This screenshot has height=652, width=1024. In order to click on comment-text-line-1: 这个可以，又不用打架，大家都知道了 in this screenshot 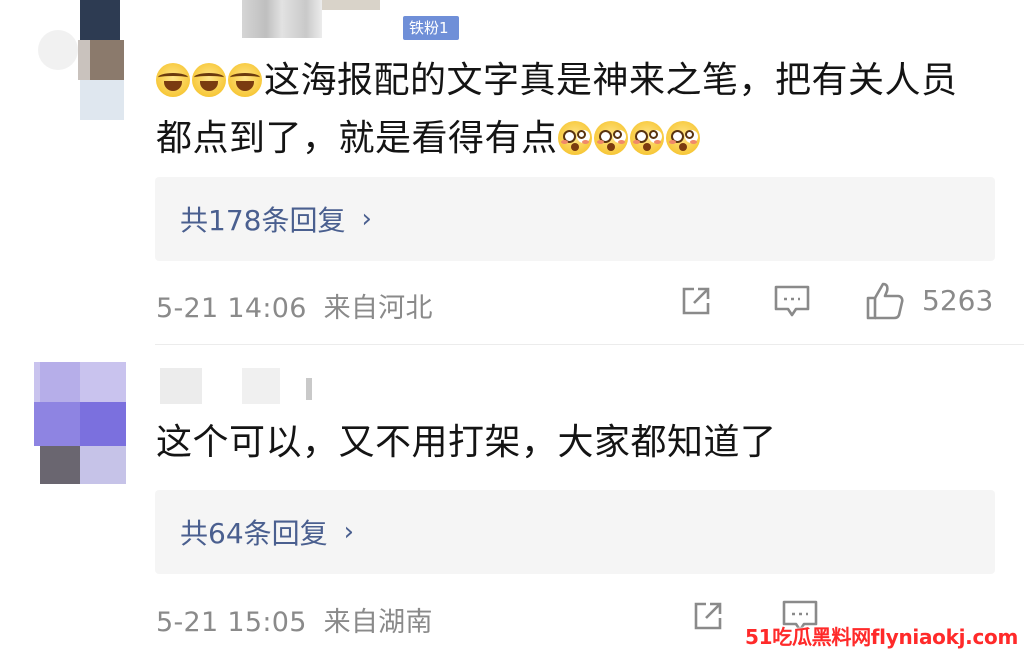, I will do `click(466, 442)`.